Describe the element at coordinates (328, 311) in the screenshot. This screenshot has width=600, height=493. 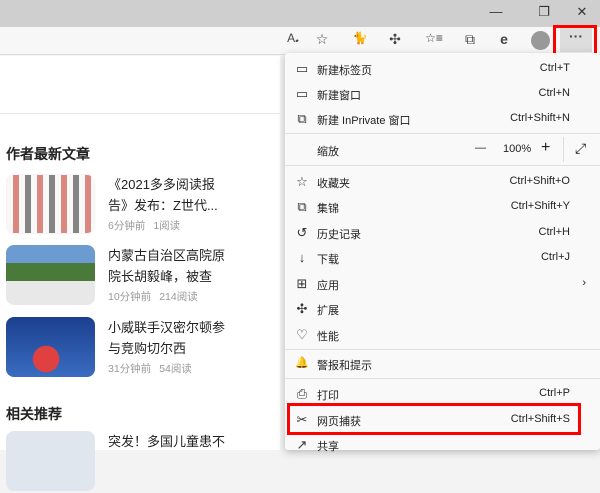
I see `menu-label: 扩展` at that location.